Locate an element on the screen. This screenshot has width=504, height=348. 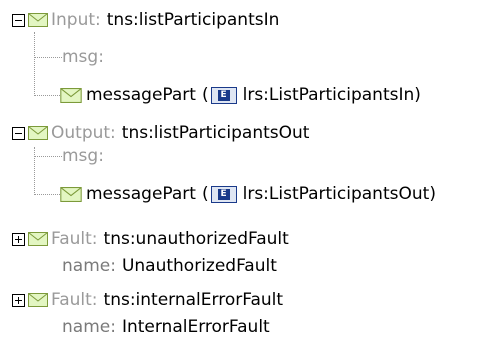
fault-name-value: InternalErrorFault is located at coordinates (195, 327).